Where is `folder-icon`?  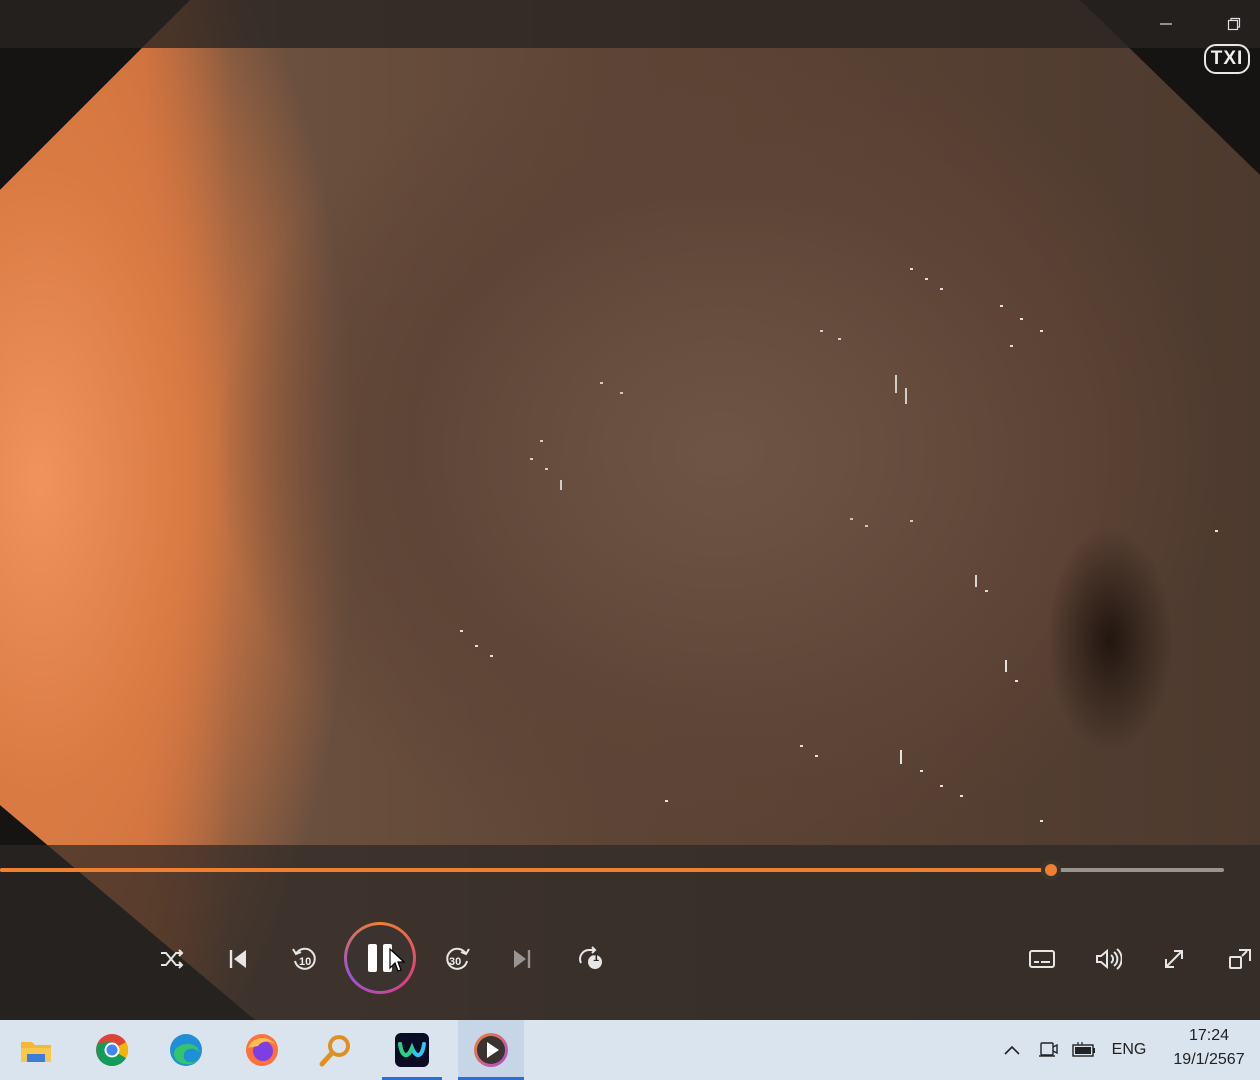
folder-icon is located at coordinates (36, 1052).